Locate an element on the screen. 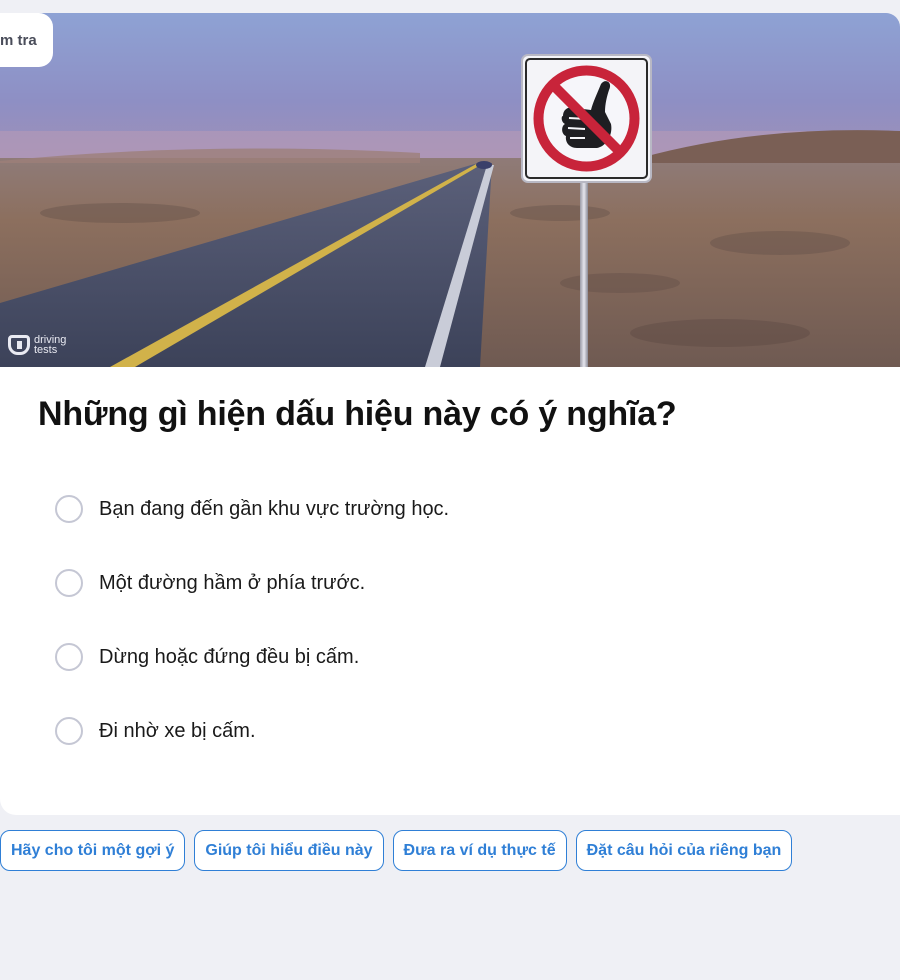 The image size is (900, 980). answer-option-4: Đi nhờ xe bị cấm. is located at coordinates (252, 731).